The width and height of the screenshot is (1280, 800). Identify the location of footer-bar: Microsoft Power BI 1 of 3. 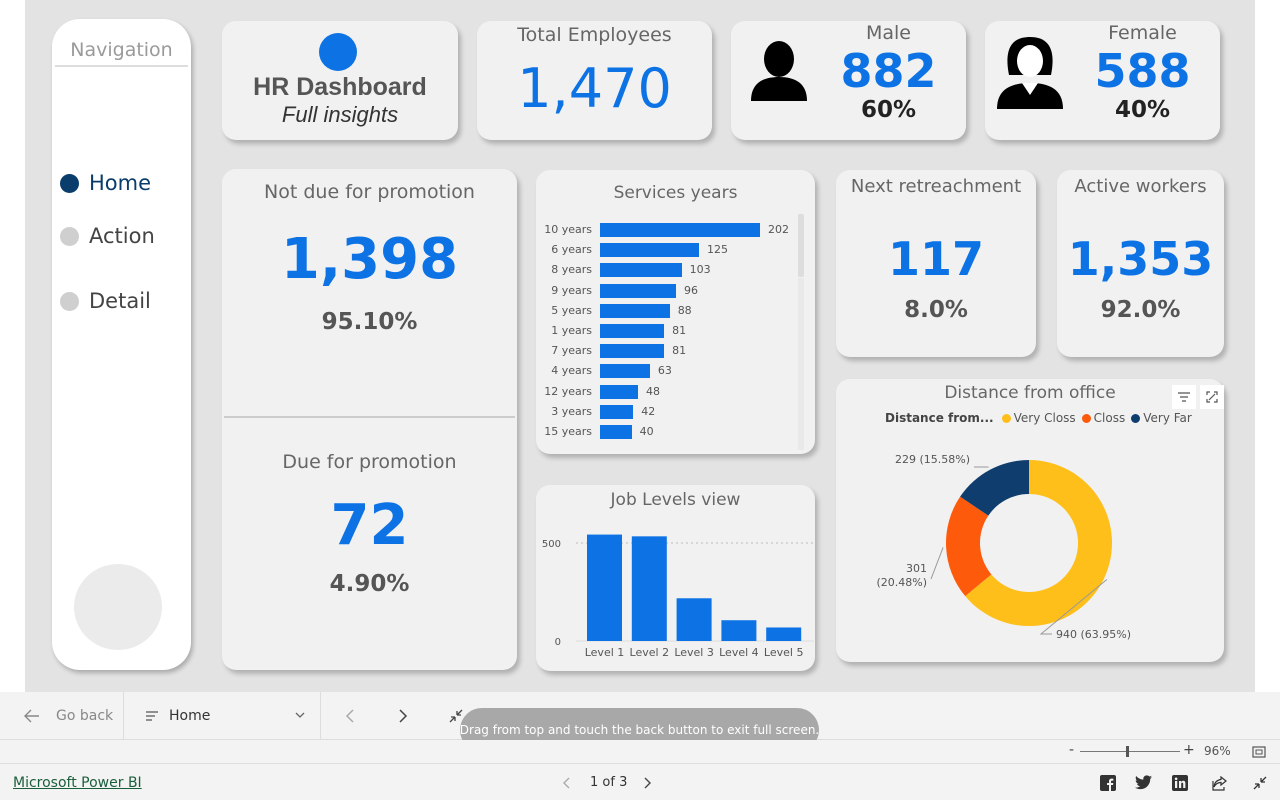
(640, 782).